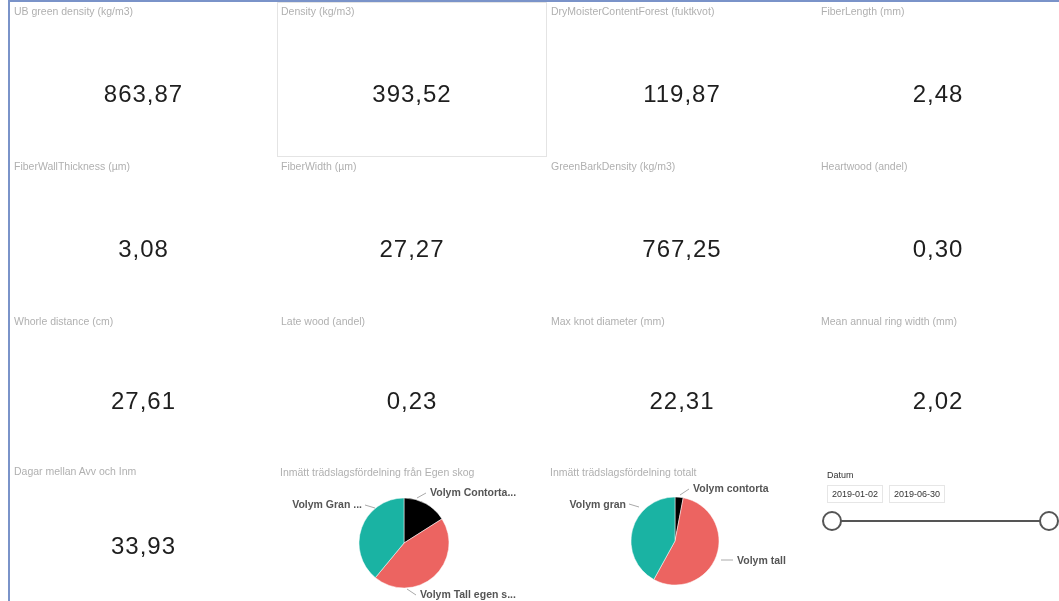 The height and width of the screenshot is (601, 1059). What do you see at coordinates (412, 248) in the screenshot?
I see `card-value: 27,27` at bounding box center [412, 248].